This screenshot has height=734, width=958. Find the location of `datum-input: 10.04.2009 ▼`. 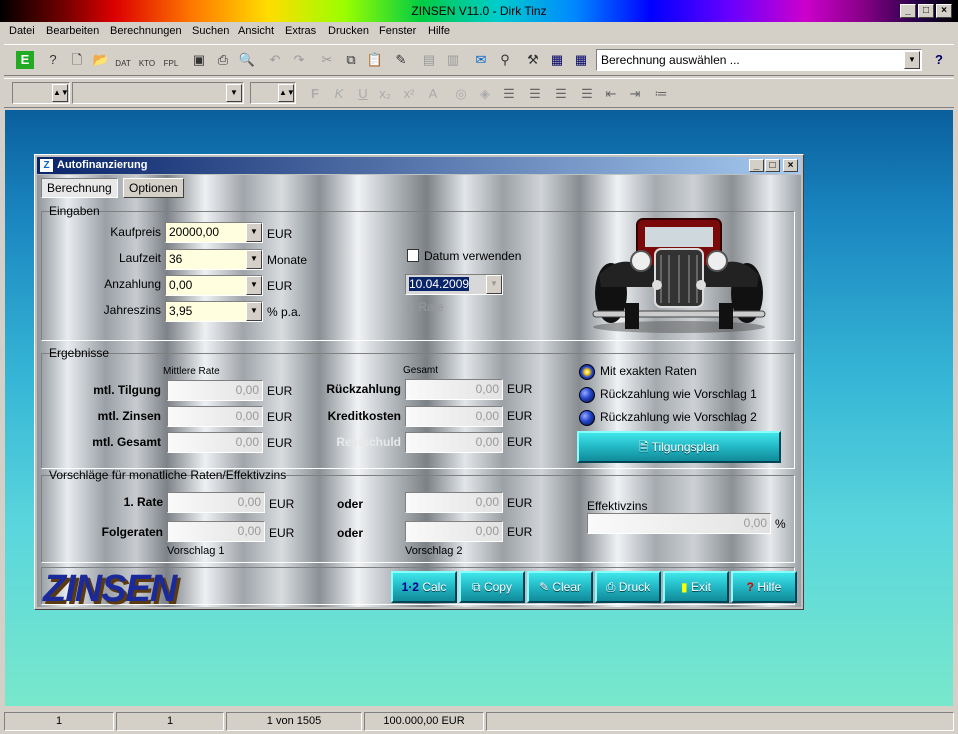

datum-input: 10.04.2009 ▼ is located at coordinates (454, 284).